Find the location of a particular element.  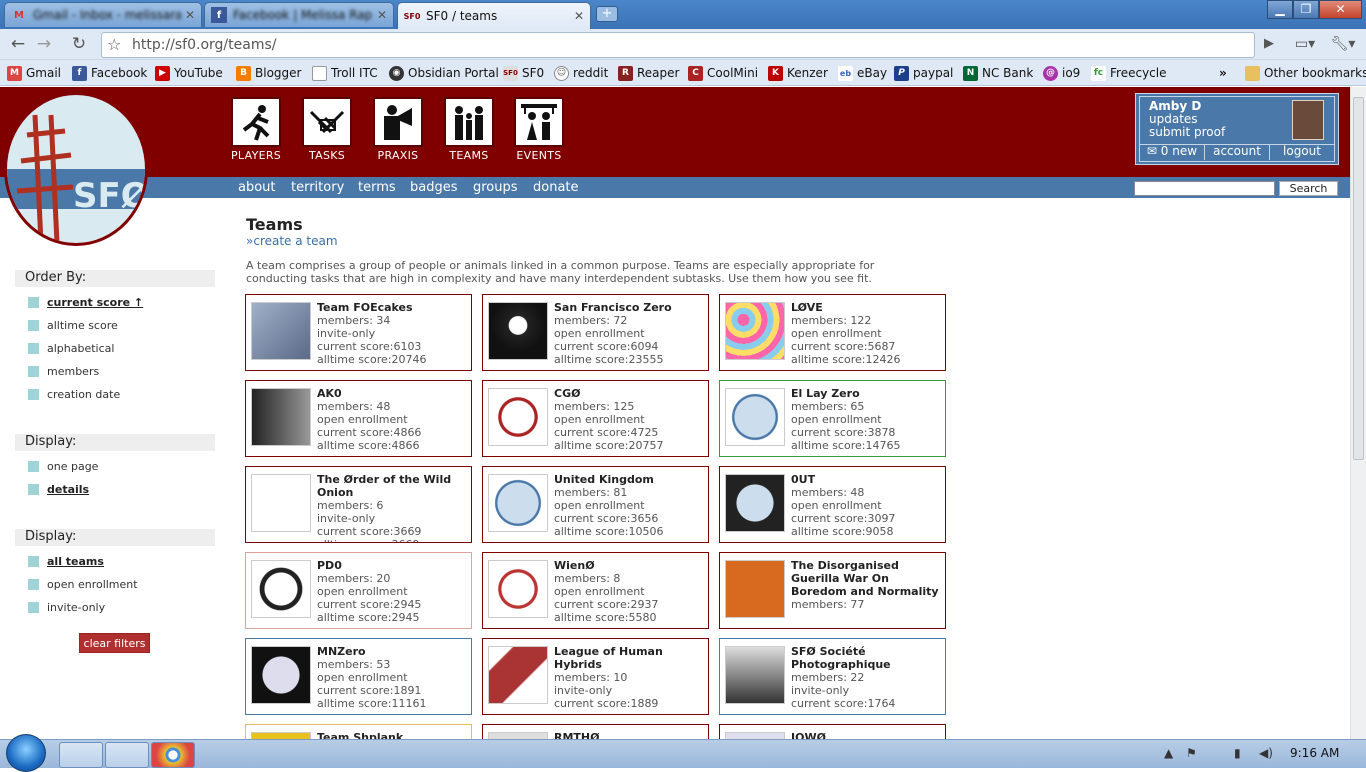

display-details: details is located at coordinates (58, 489).